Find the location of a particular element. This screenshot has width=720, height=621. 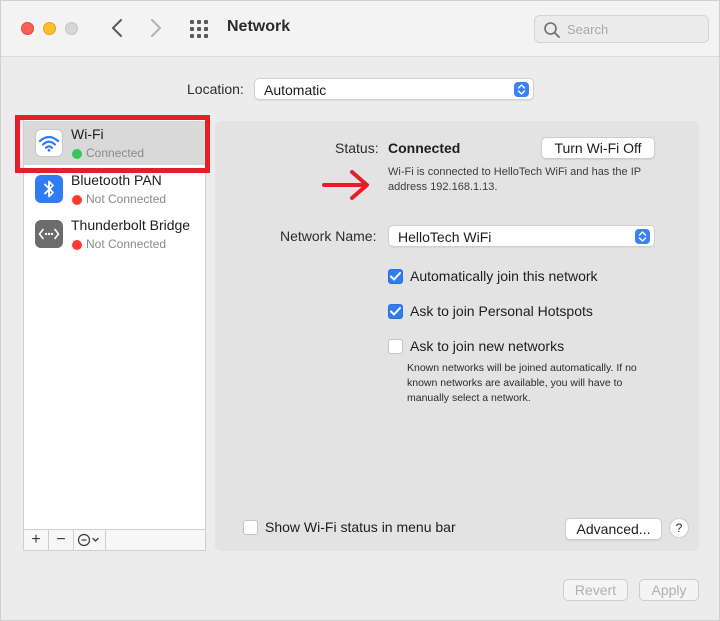

ask-join-hotspots-checkbox is located at coordinates (395, 311).